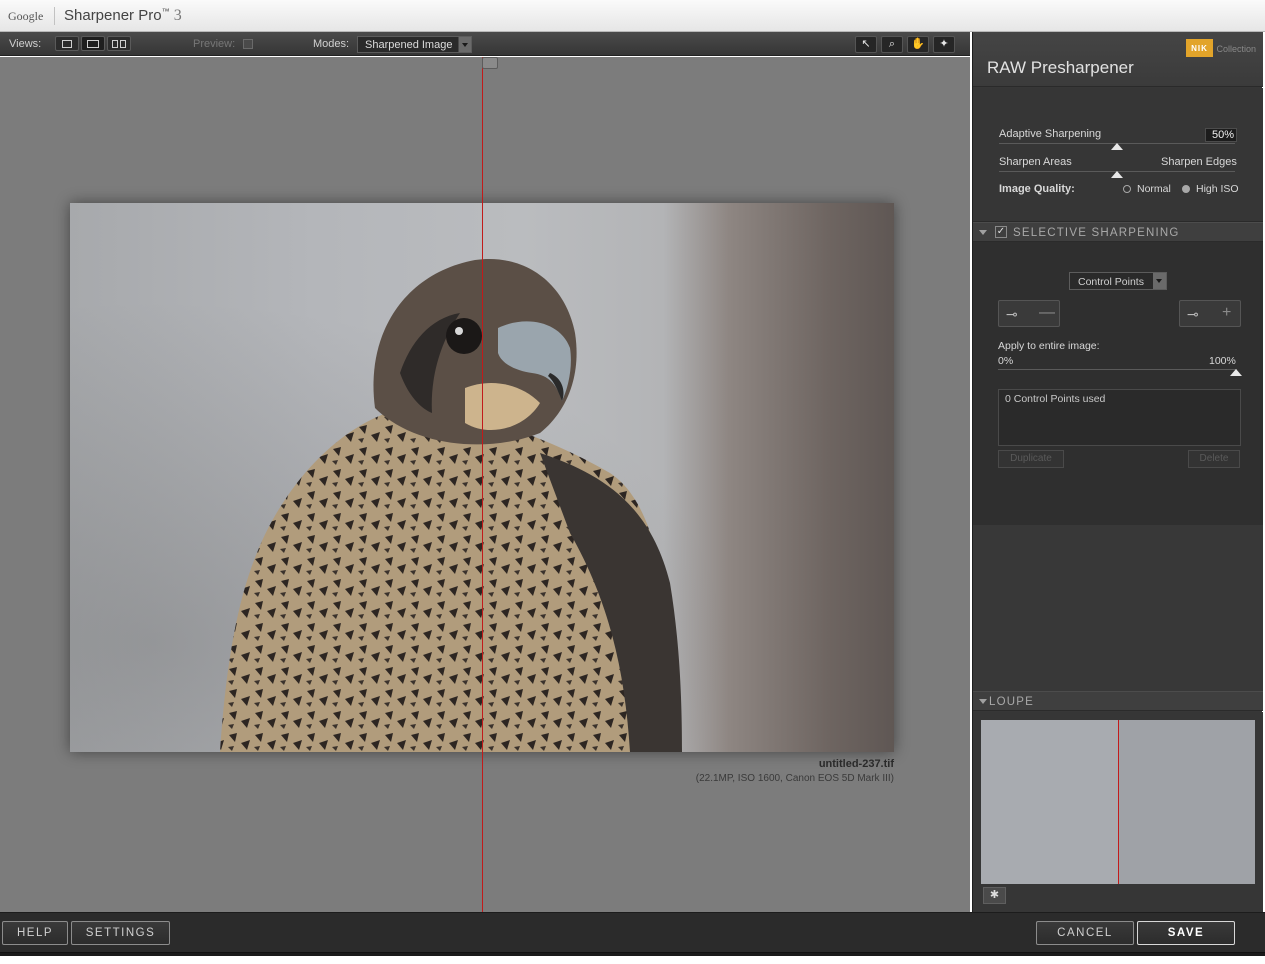 This screenshot has height=964, width=1265. Describe the element at coordinates (1006, 361) in the screenshot. I see `apply-min-label: 0%` at that location.